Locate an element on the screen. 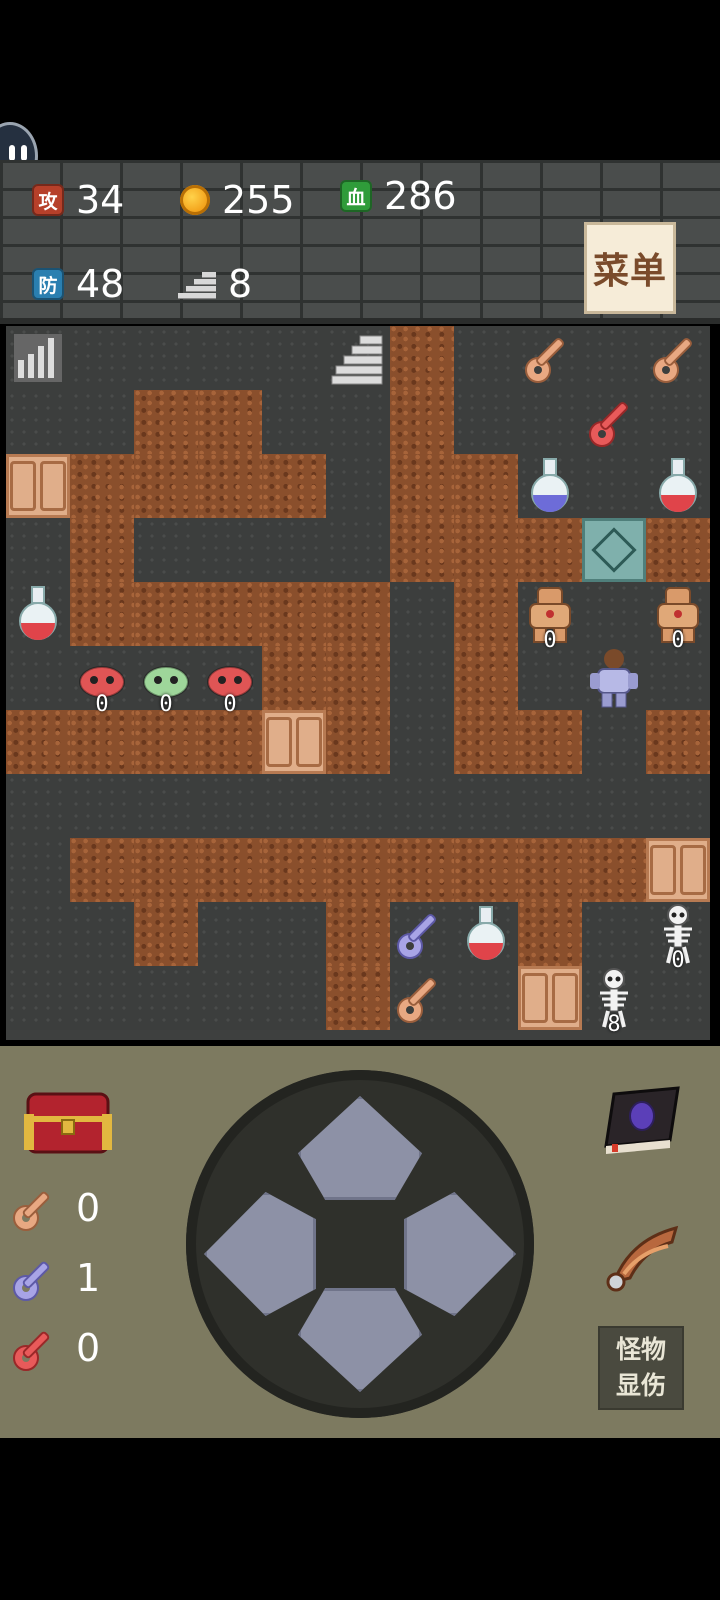  down-stairs-icon is located at coordinates (38, 358).